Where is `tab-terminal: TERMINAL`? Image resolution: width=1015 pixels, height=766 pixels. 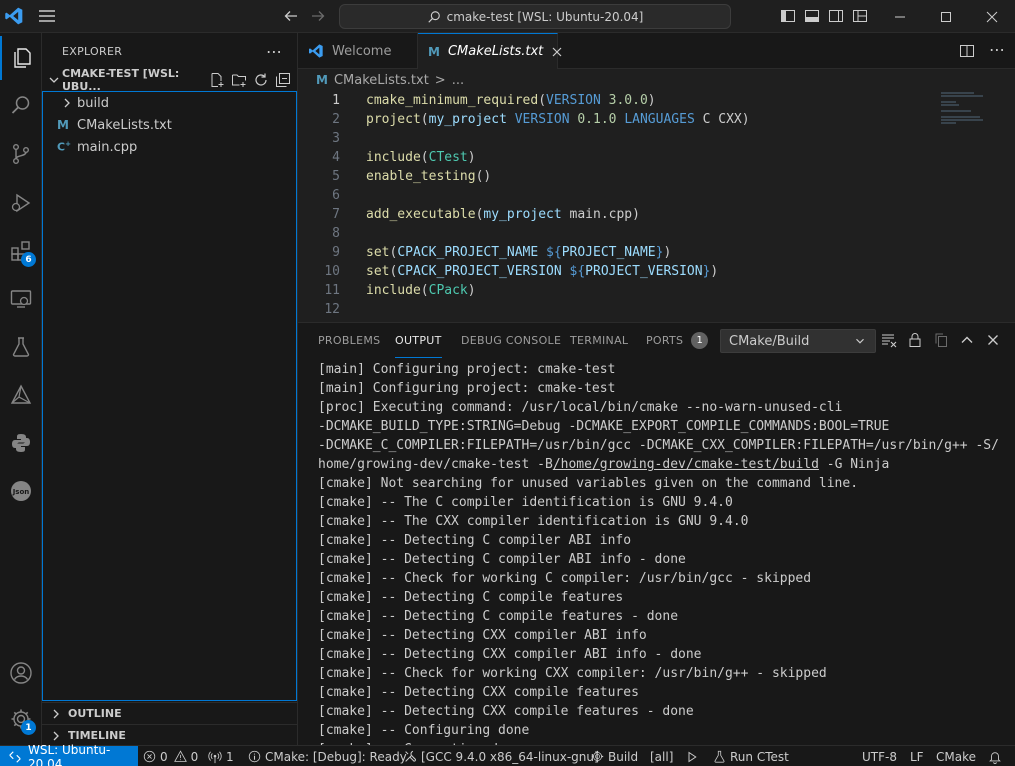 tab-terminal: TERMINAL is located at coordinates (599, 340).